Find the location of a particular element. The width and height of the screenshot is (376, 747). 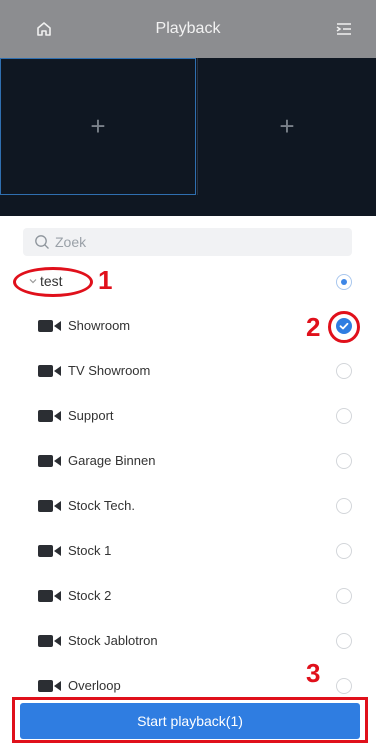

camera-row: Support is located at coordinates (188, 416).